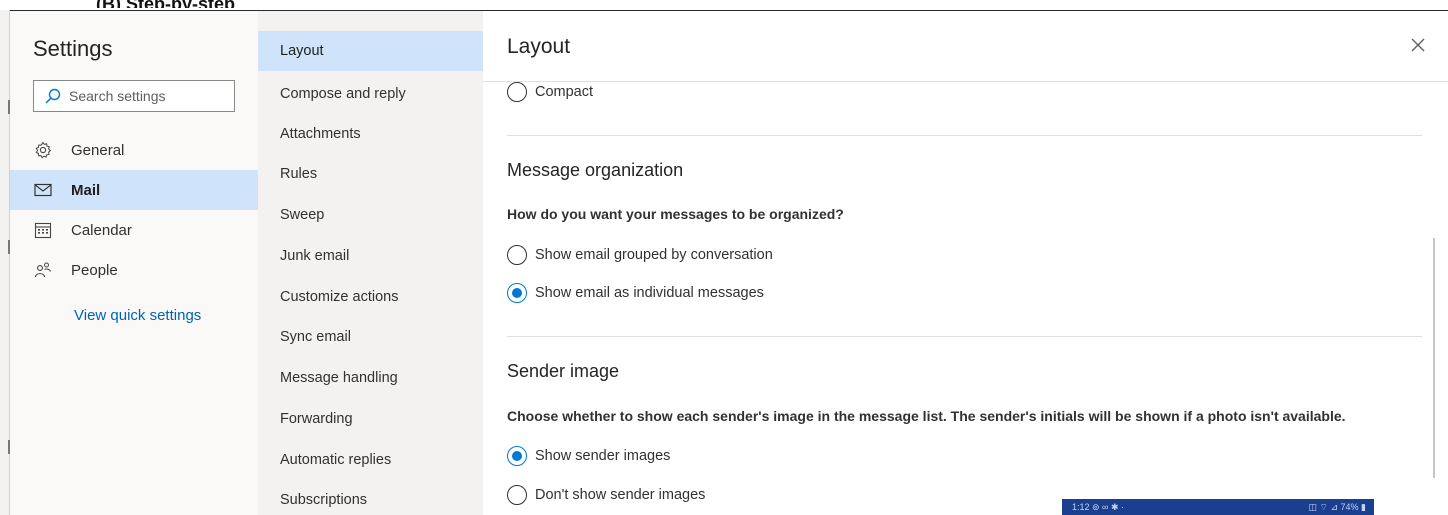 This screenshot has height=515, width=1448. Describe the element at coordinates (595, 170) in the screenshot. I see `section-heading-message-organization: Message organization` at that location.